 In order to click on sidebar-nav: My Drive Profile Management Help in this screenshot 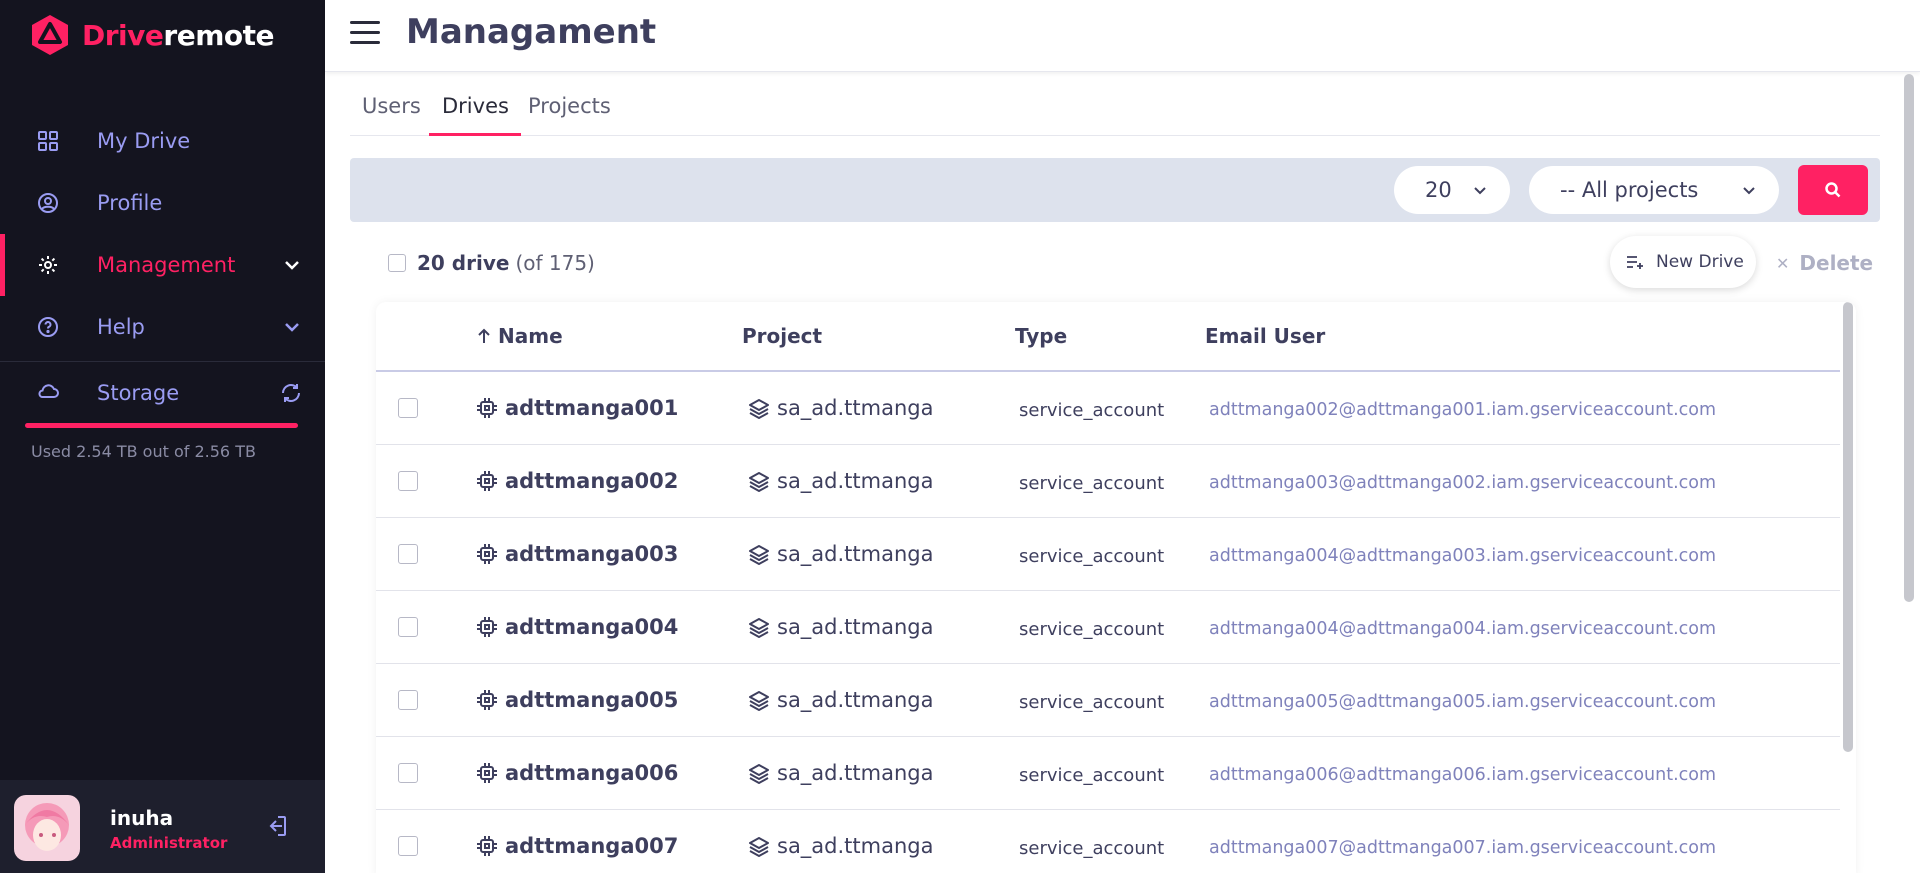, I will do `click(162, 234)`.